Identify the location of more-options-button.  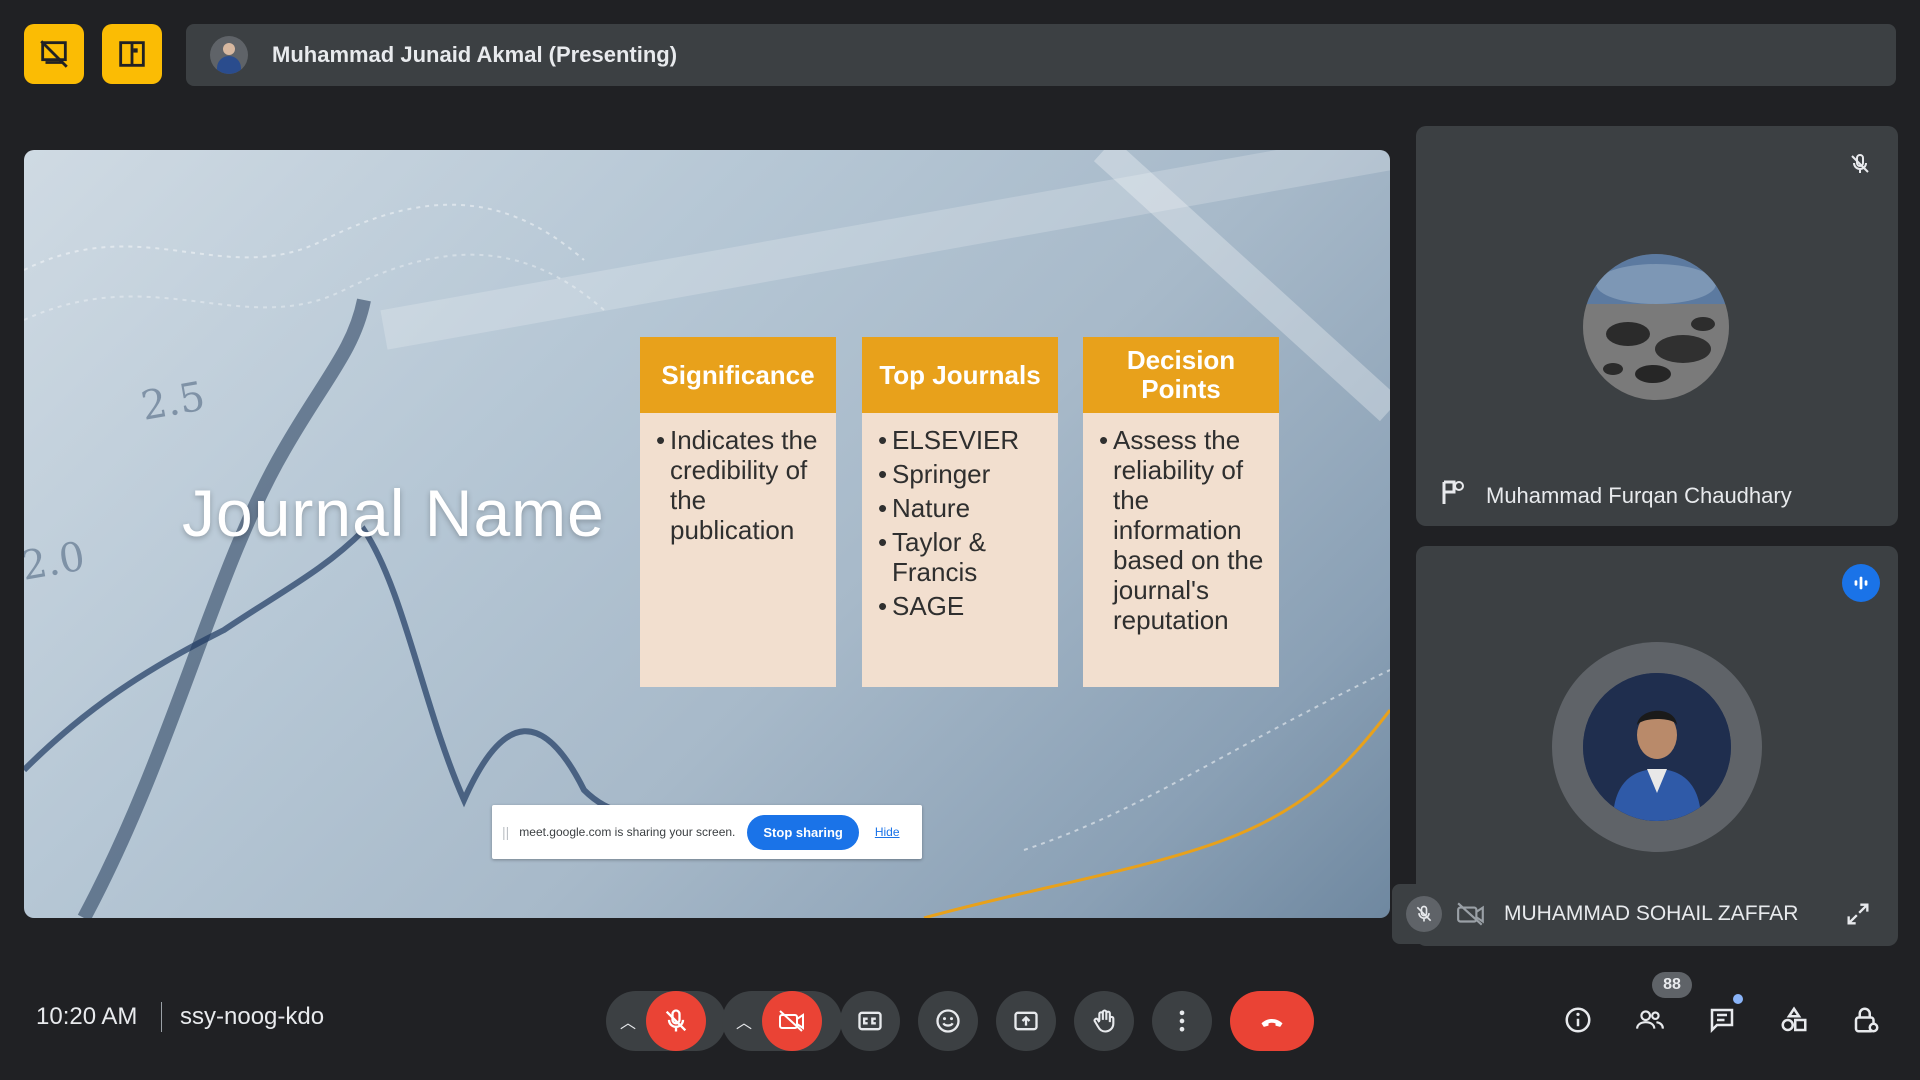
(1182, 1021).